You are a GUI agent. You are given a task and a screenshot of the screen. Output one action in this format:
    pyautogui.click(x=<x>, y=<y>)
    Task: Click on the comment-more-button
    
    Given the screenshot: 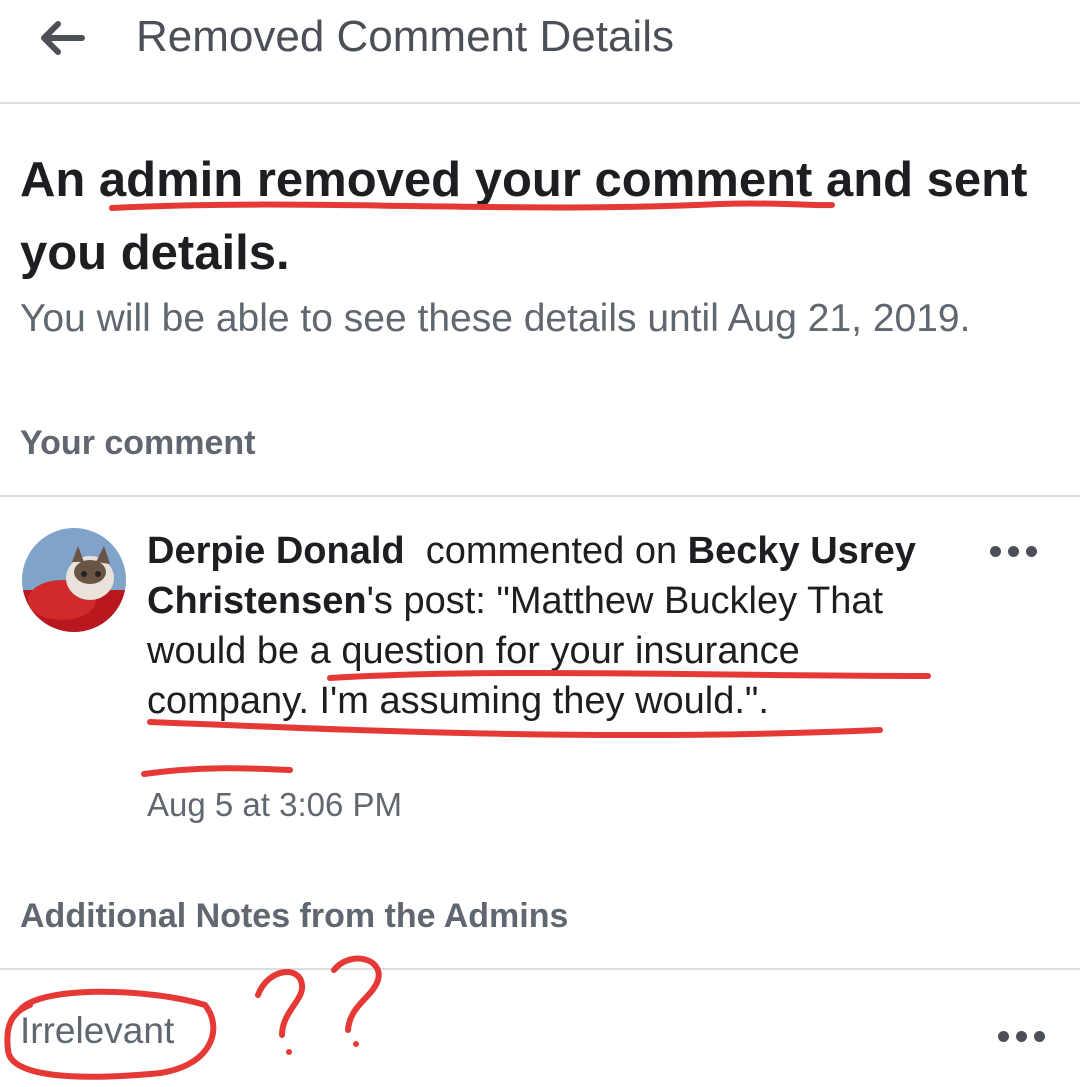 What is the action you would take?
    pyautogui.click(x=1015, y=552)
    